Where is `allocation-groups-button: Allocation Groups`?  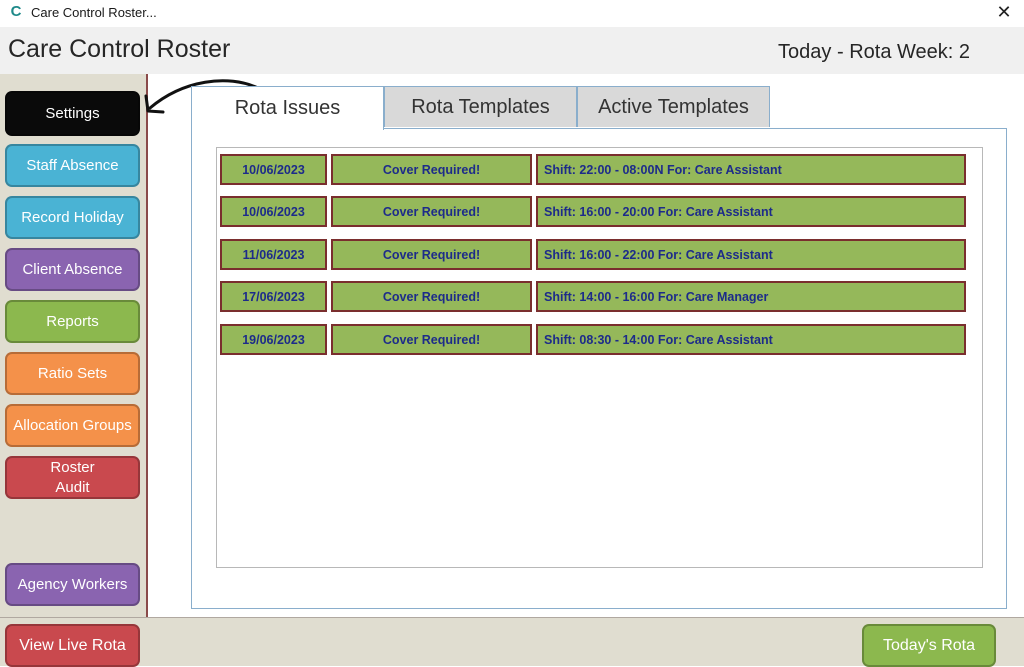
allocation-groups-button: Allocation Groups is located at coordinates (72, 425).